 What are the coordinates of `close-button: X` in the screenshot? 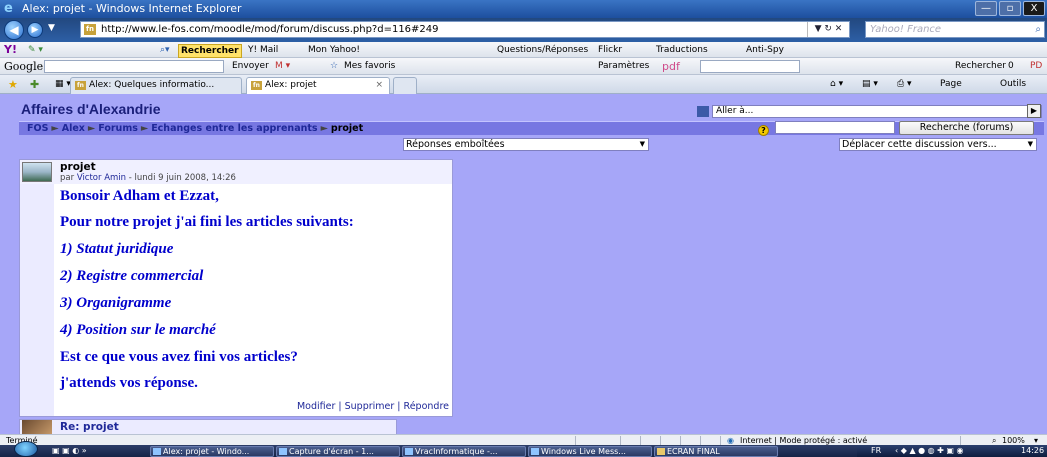 It's located at (1034, 8).